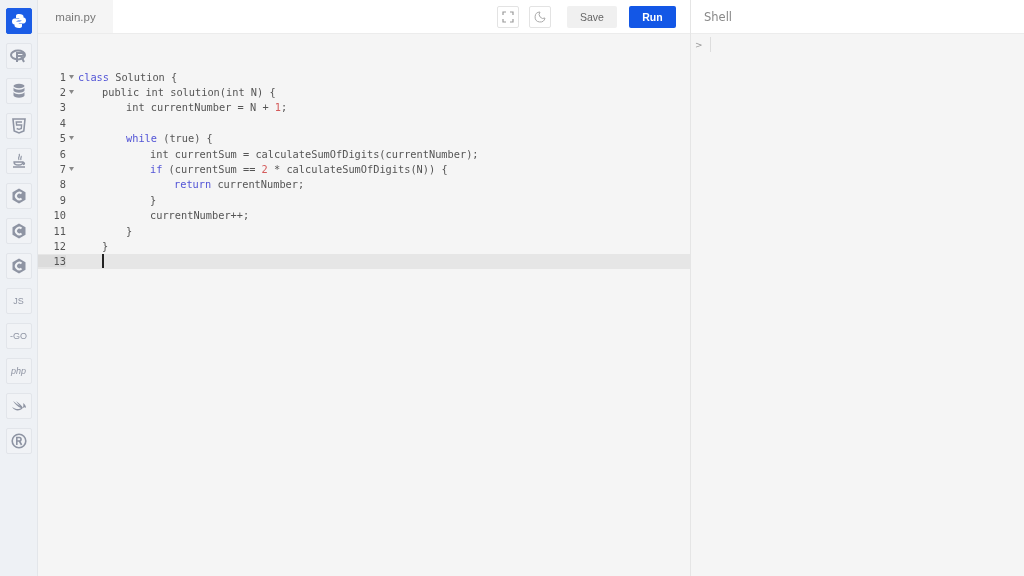 This screenshot has width=1024, height=576. What do you see at coordinates (18, 441) in the screenshot?
I see `registered-icon` at bounding box center [18, 441].